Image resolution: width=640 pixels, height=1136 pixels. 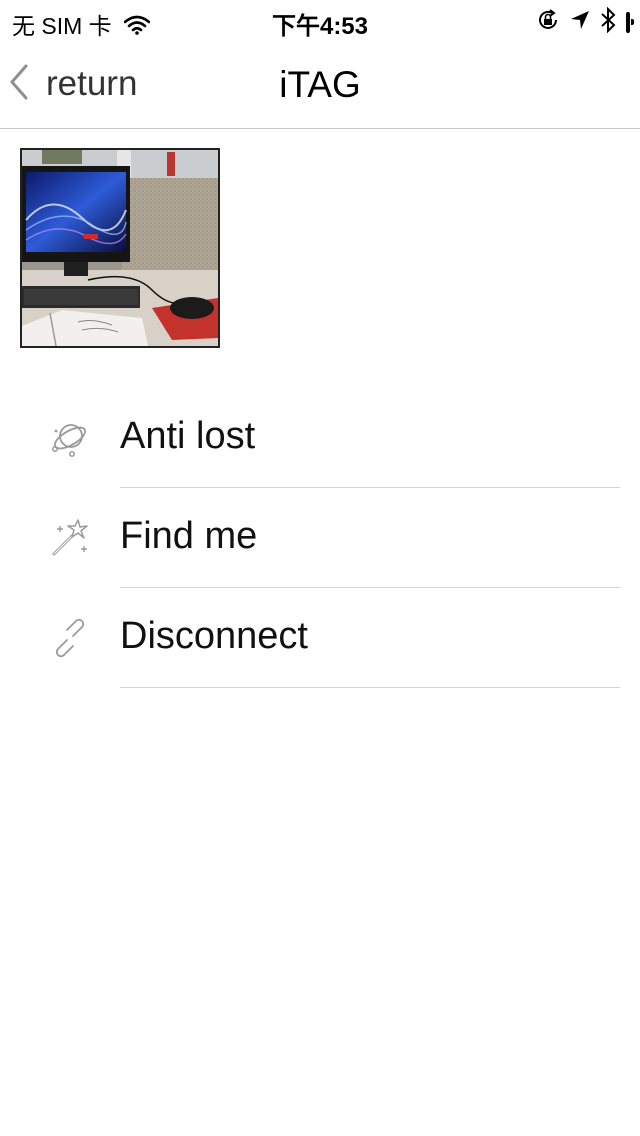 What do you see at coordinates (320, 438) in the screenshot?
I see `menu-item-anti-lost: Anti lost` at bounding box center [320, 438].